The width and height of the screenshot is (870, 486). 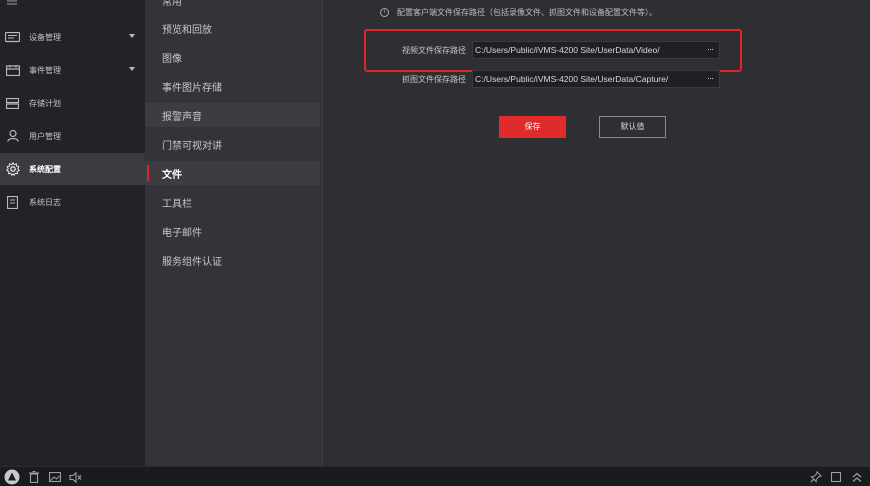 What do you see at coordinates (177, 204) in the screenshot?
I see `subnav-item-label: 工具栏` at bounding box center [177, 204].